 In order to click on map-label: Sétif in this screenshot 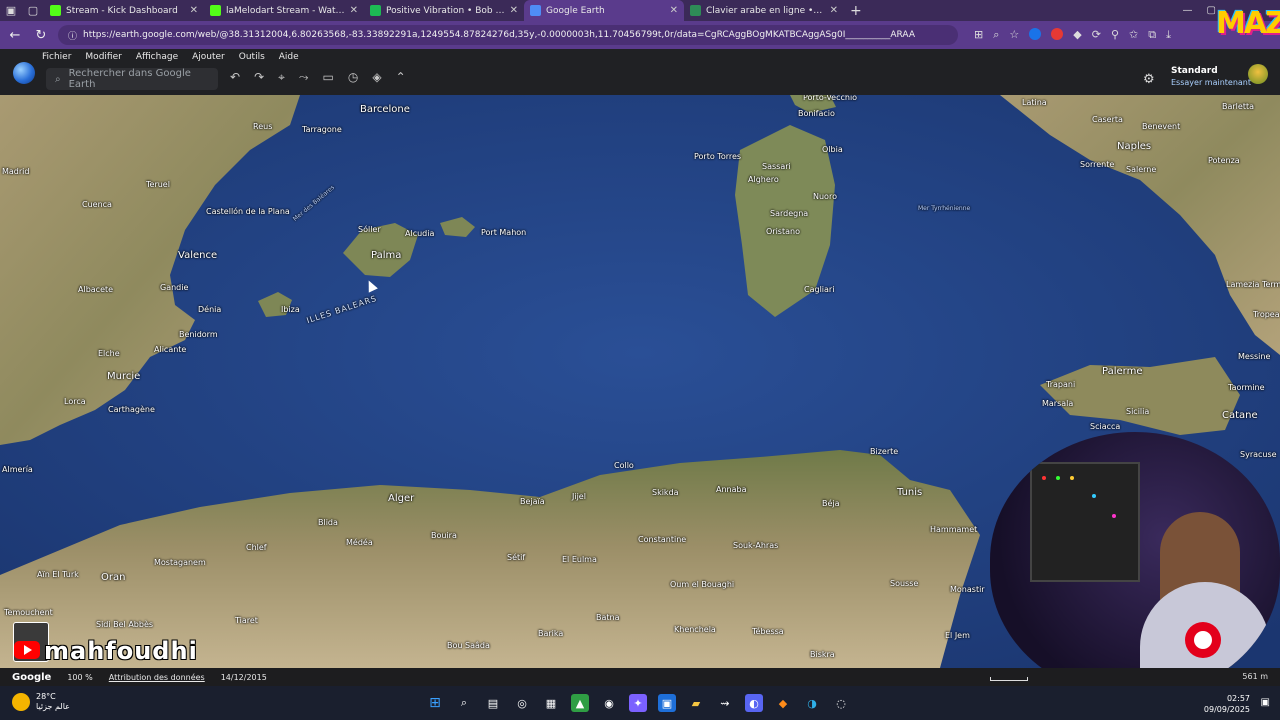, I will do `click(516, 557)`.